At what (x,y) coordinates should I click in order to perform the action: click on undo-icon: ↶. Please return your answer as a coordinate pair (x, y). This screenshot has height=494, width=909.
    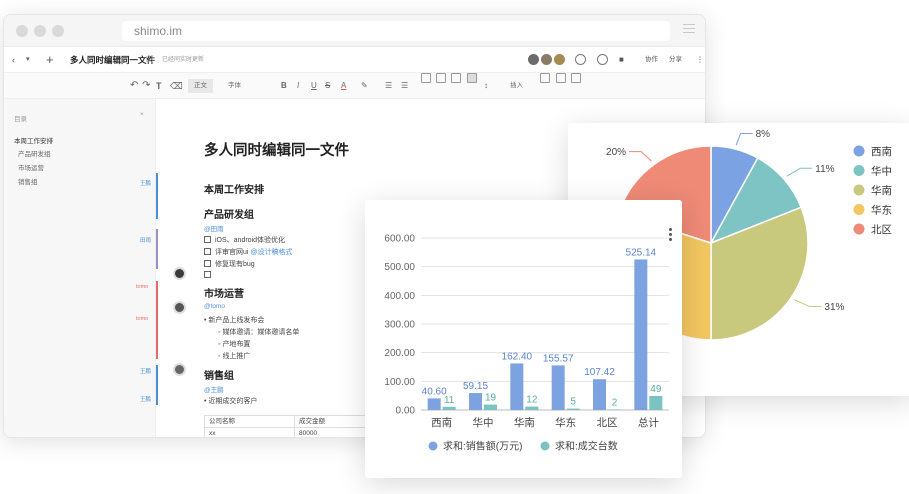
    Looking at the image, I should click on (134, 86).